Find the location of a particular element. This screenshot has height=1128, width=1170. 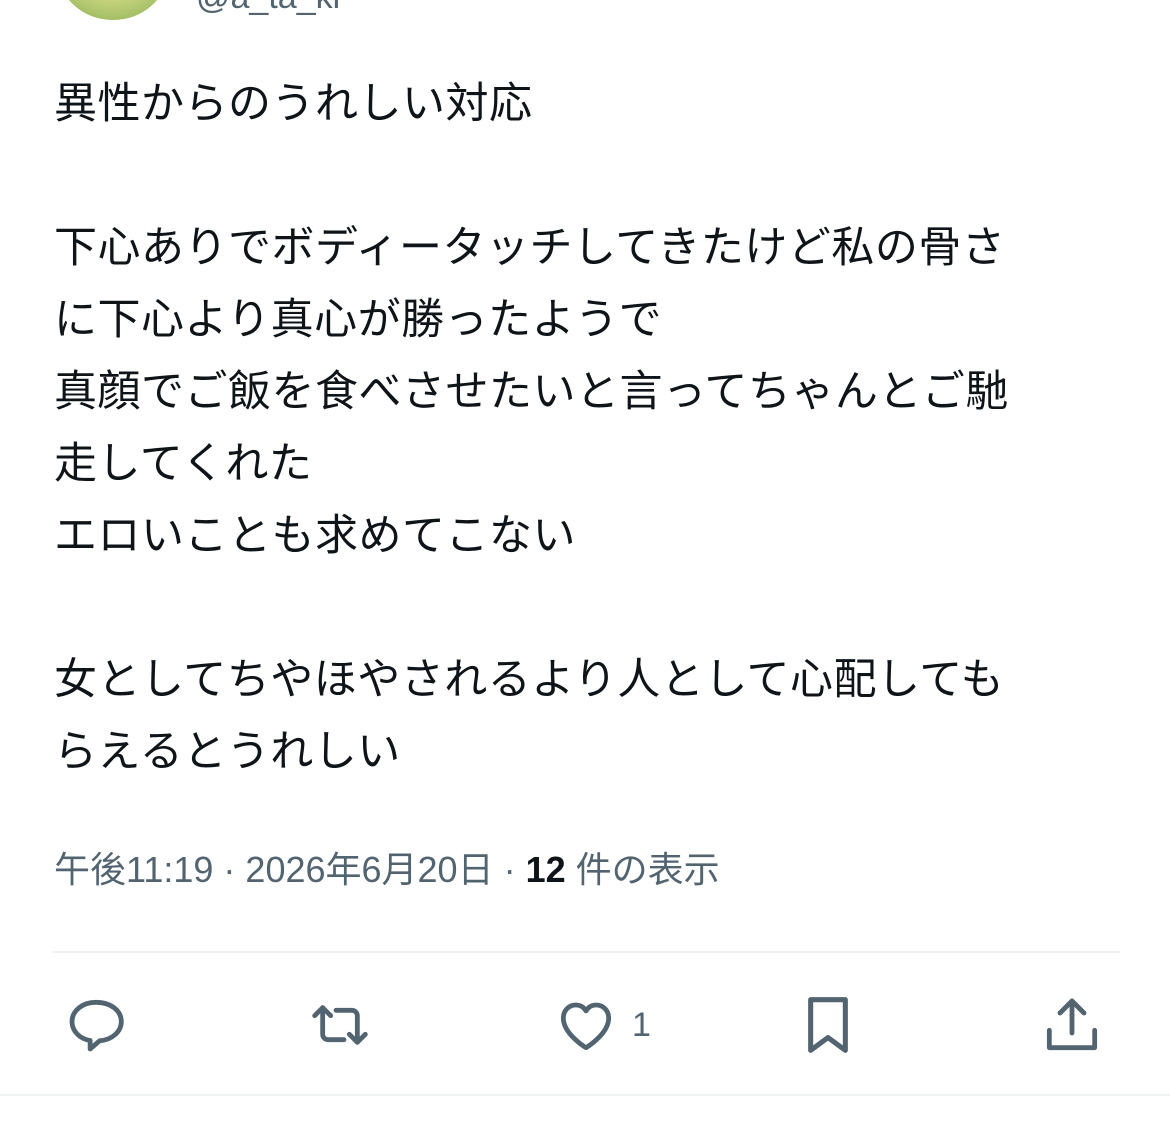

tweet-meta: 午後11:19 · 2026年6月20日 · 12 件の表示 is located at coordinates (387, 870).